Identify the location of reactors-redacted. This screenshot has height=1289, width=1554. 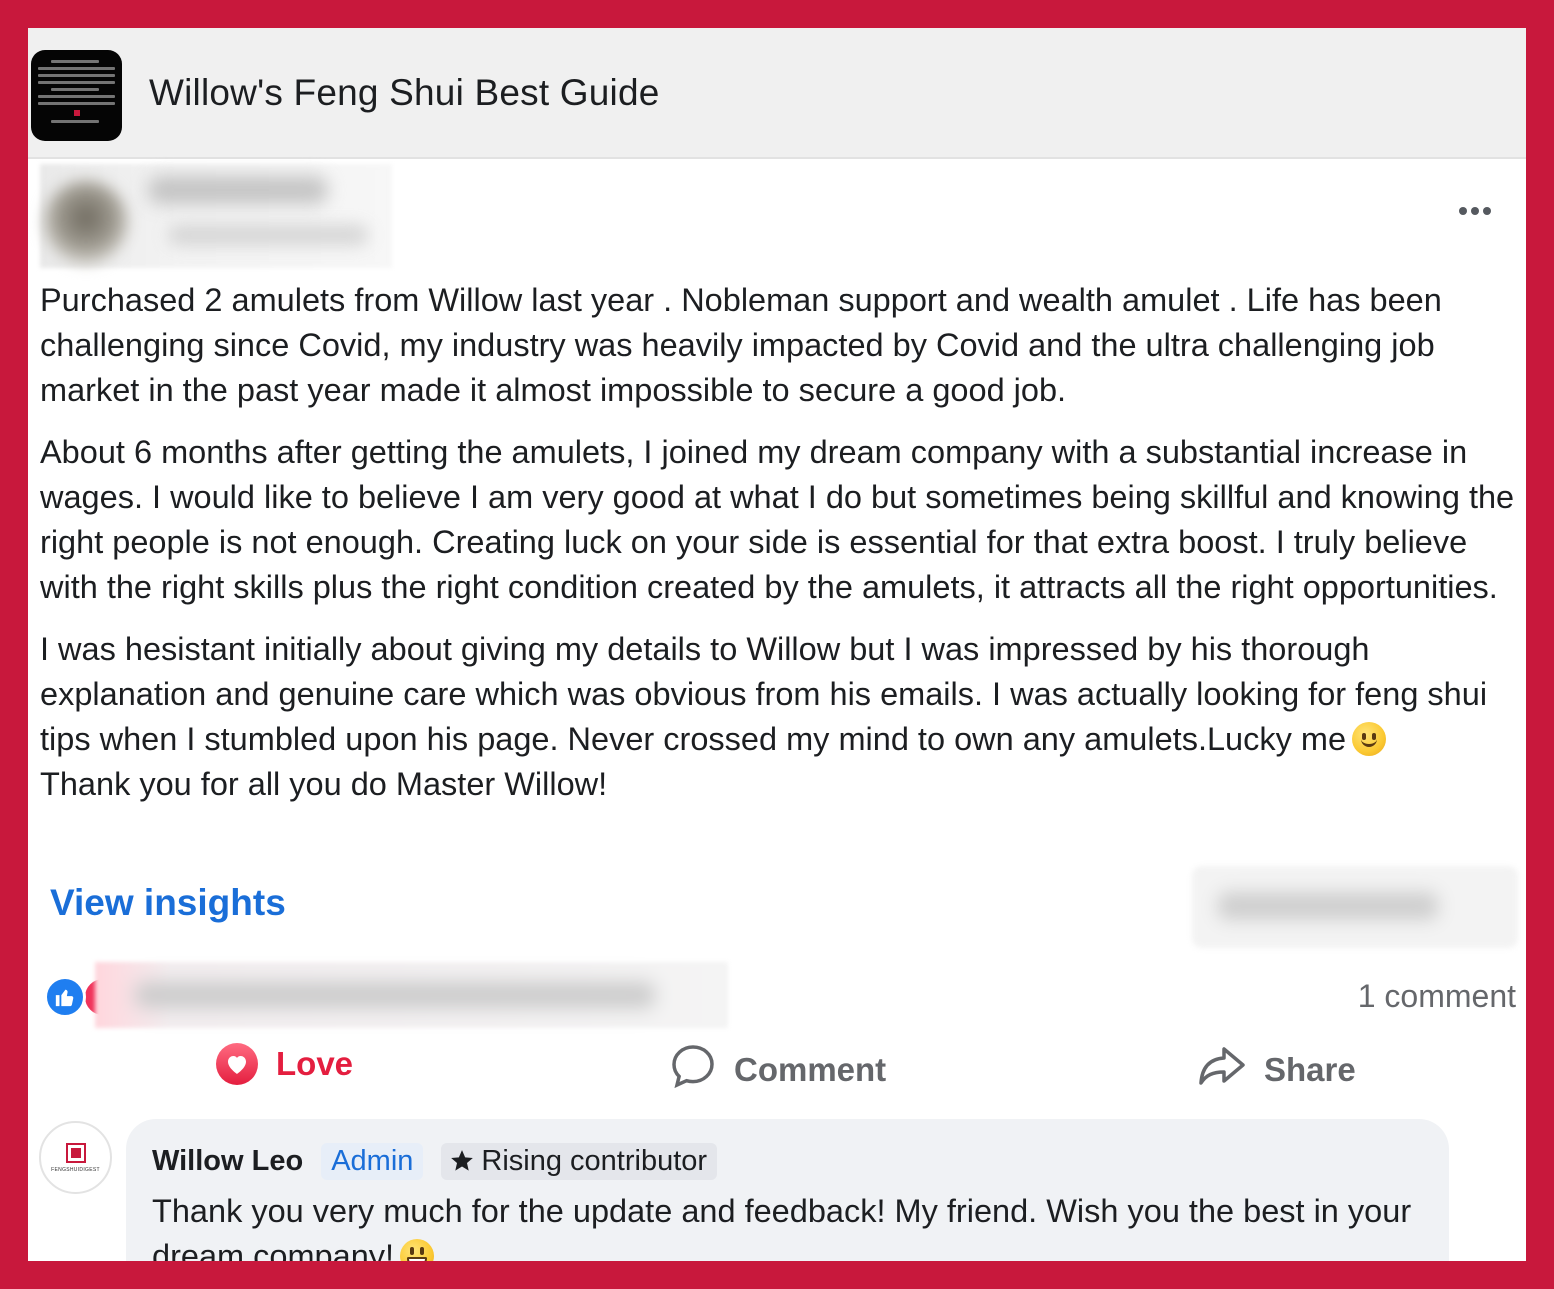
(411, 995).